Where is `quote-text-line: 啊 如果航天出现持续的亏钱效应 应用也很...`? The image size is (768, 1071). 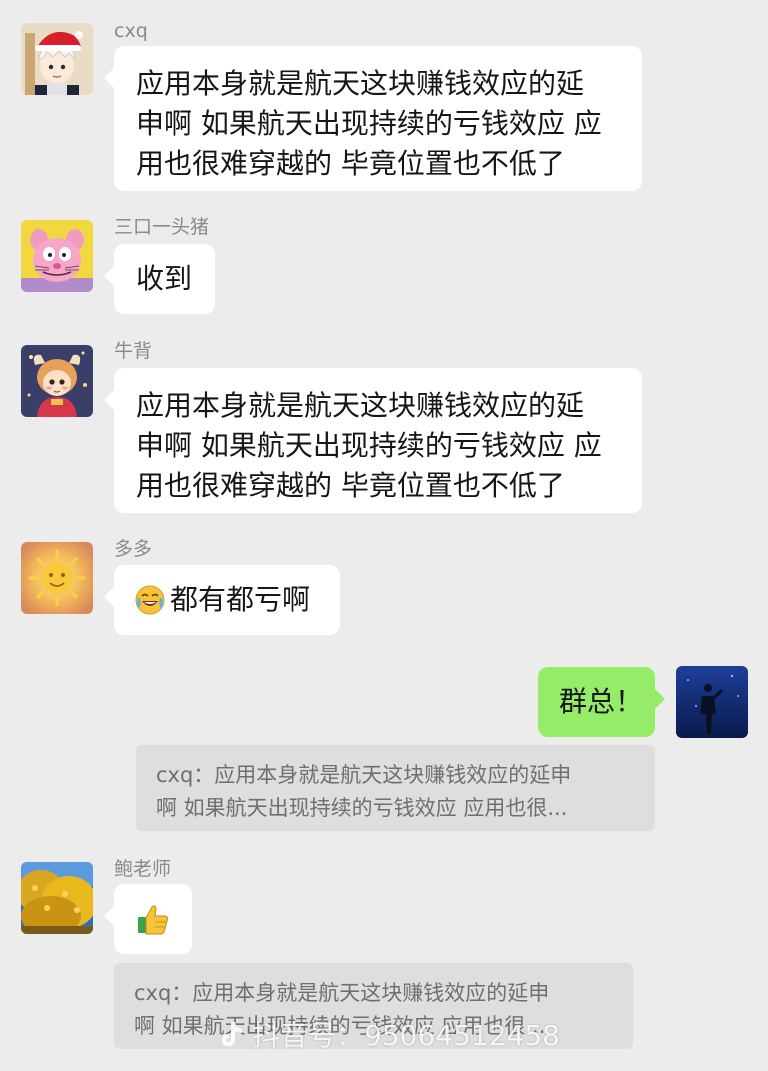
quote-text-line: 啊 如果航天出现持续的亏钱效应 应用也很... is located at coordinates (362, 808).